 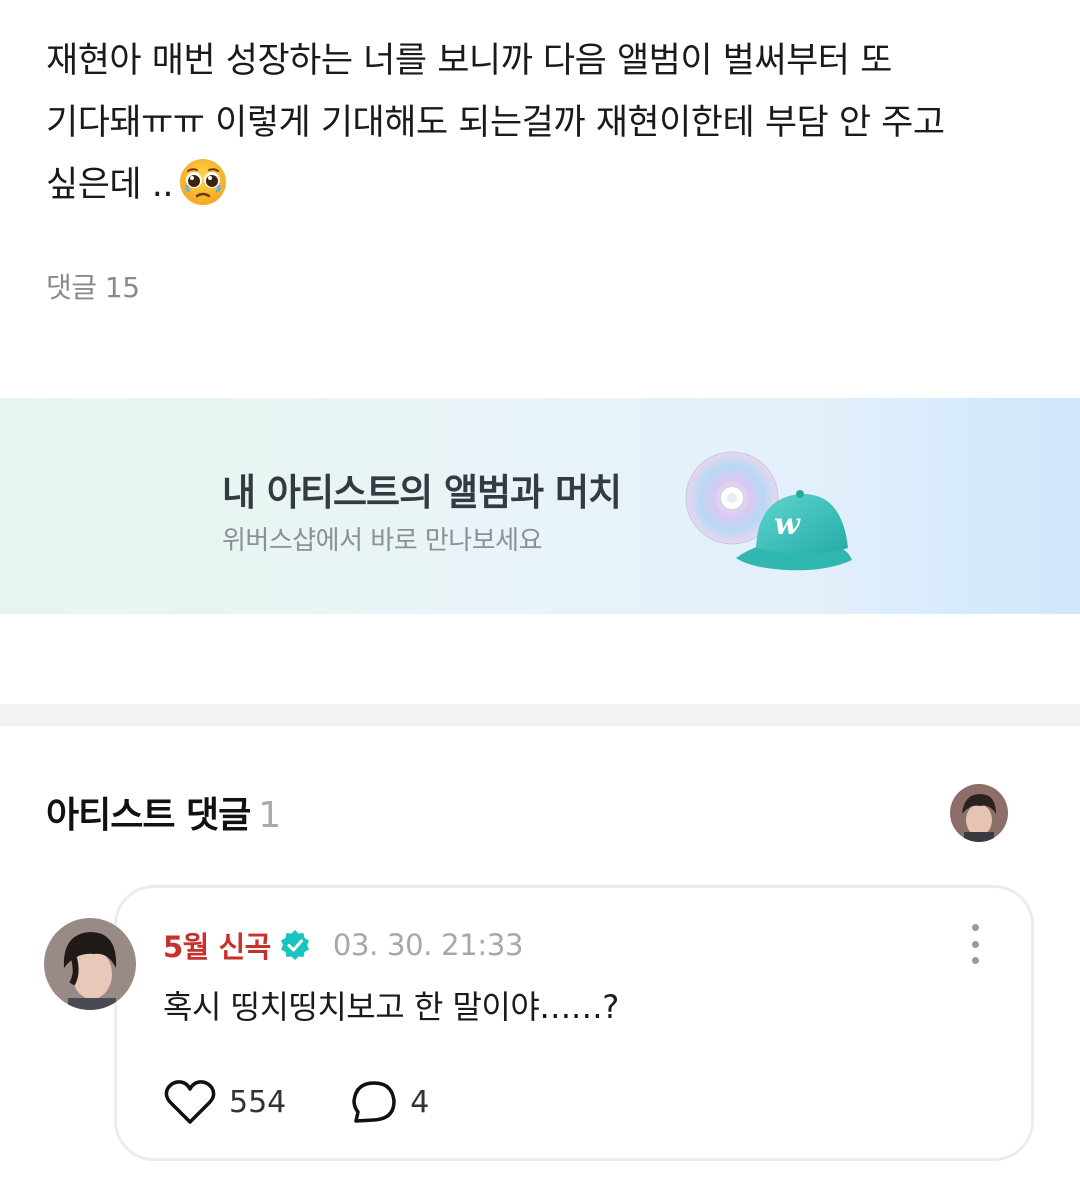 I want to click on verified-badge-icon, so click(x=294, y=945).